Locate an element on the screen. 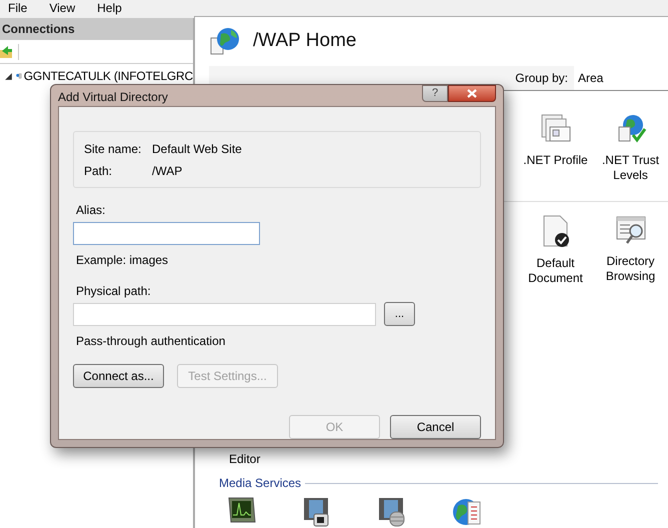 The width and height of the screenshot is (668, 528). field-label: Path: is located at coordinates (99, 171).